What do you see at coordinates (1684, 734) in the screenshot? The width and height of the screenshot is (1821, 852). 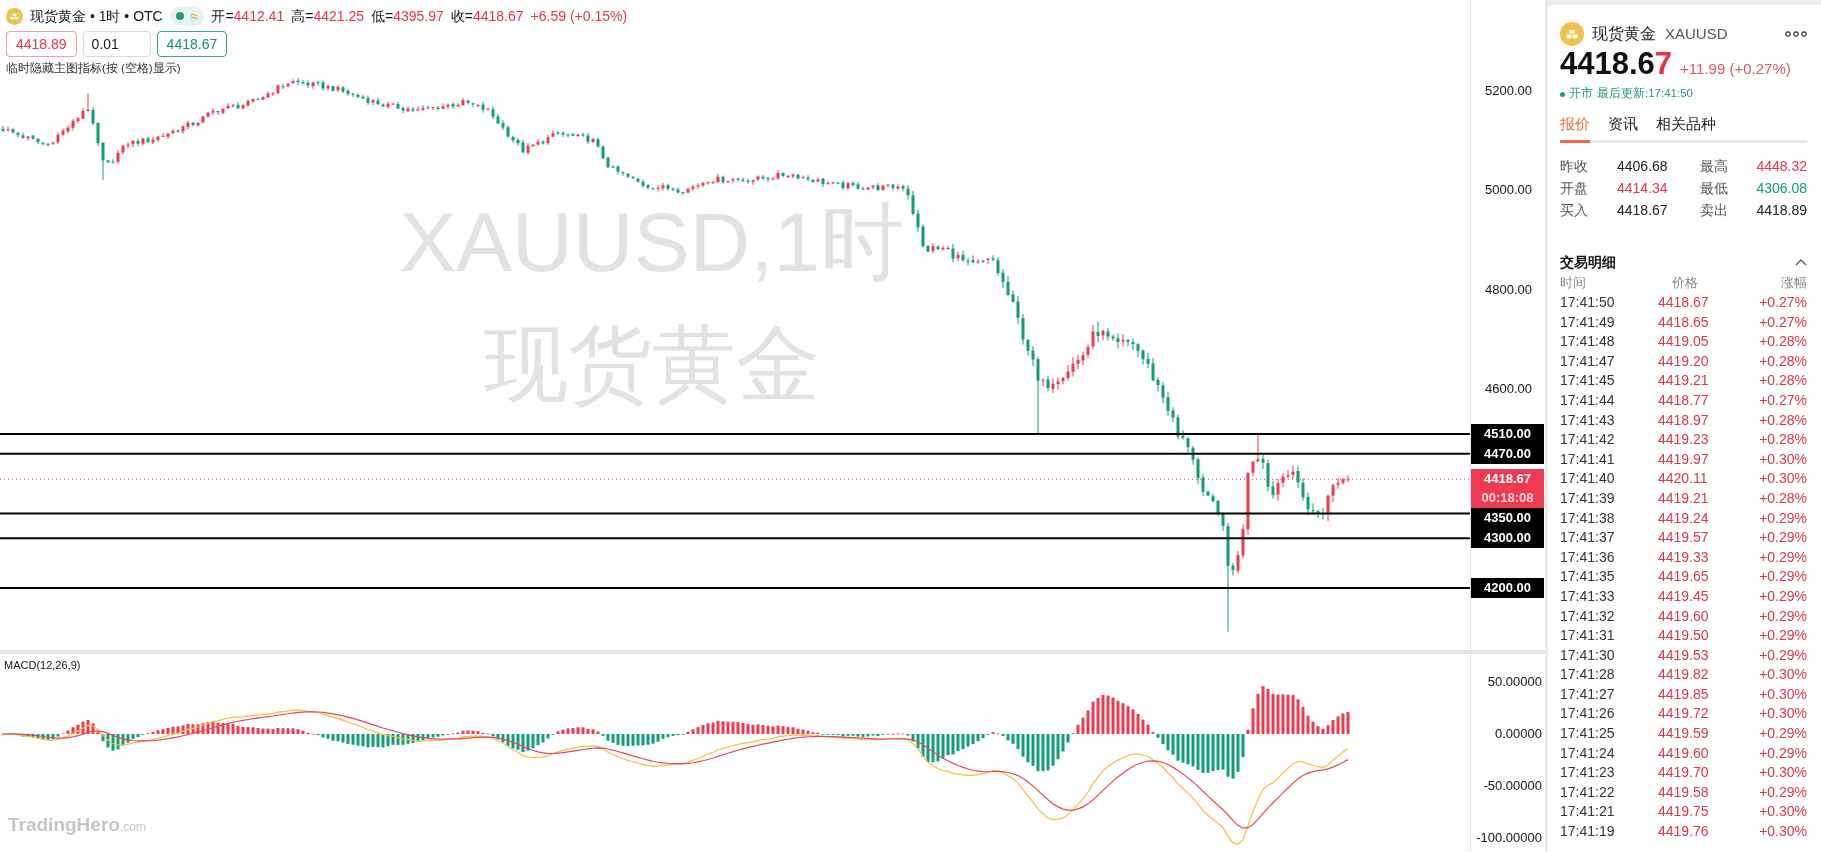 I see `trade-price: 4419.59` at bounding box center [1684, 734].